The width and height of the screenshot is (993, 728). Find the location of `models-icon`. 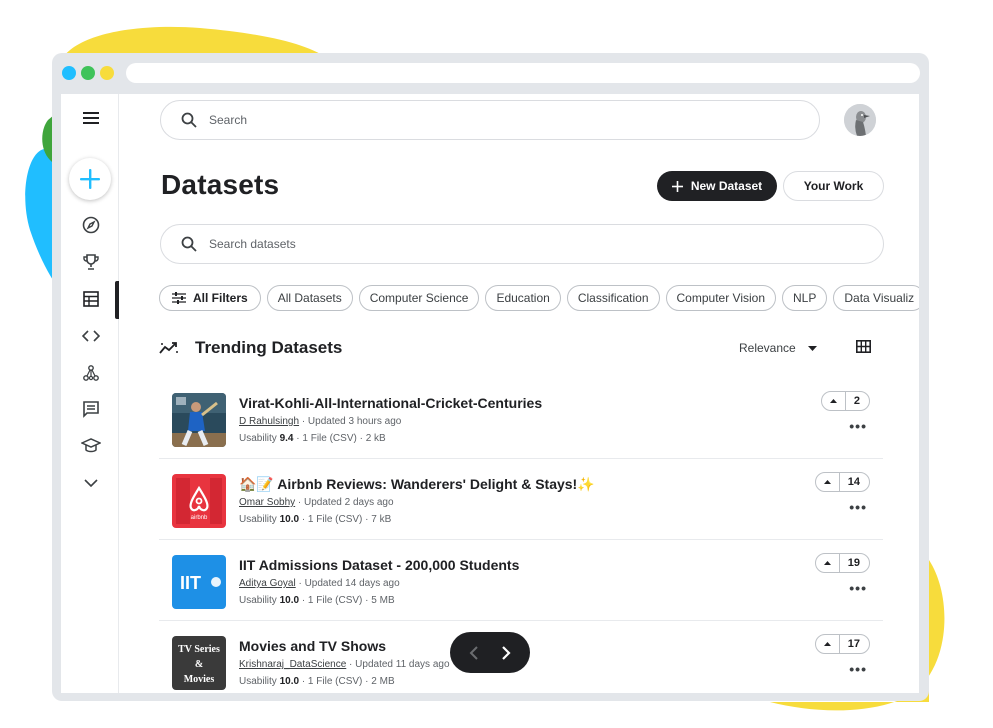

models-icon is located at coordinates (91, 373).